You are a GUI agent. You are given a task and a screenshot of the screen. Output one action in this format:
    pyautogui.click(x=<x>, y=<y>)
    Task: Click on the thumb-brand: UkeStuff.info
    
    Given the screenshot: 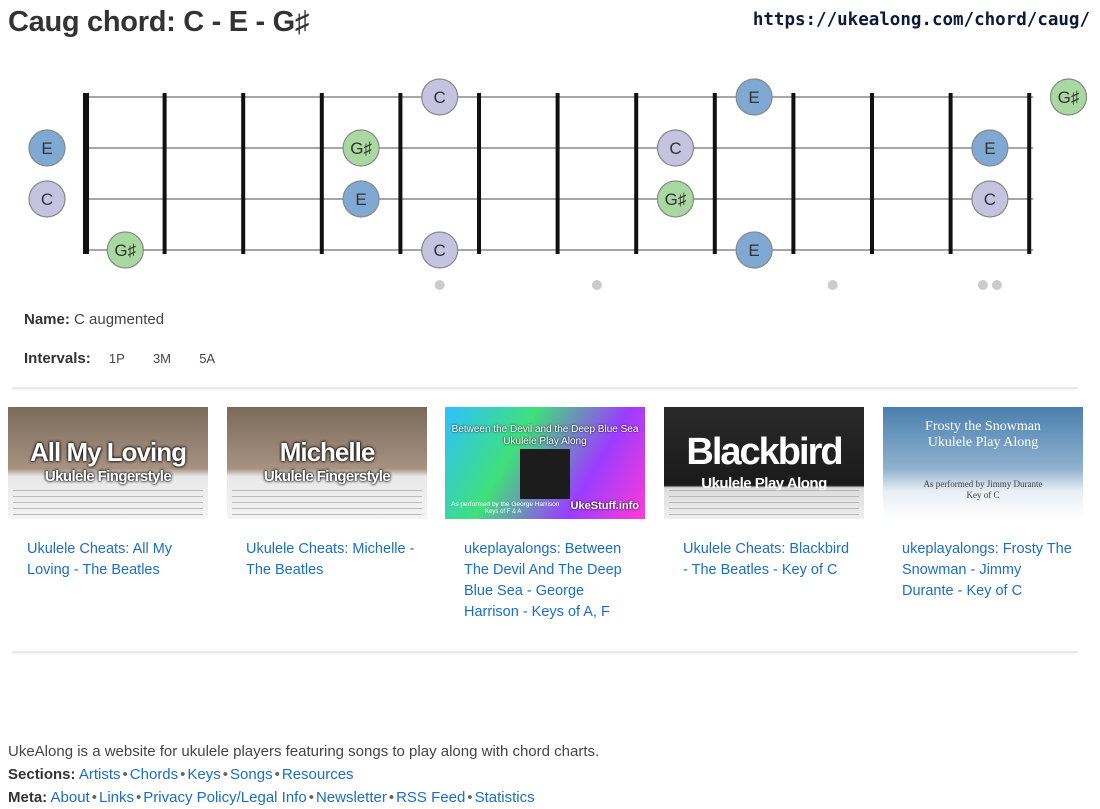 What is the action you would take?
    pyautogui.click(x=604, y=506)
    